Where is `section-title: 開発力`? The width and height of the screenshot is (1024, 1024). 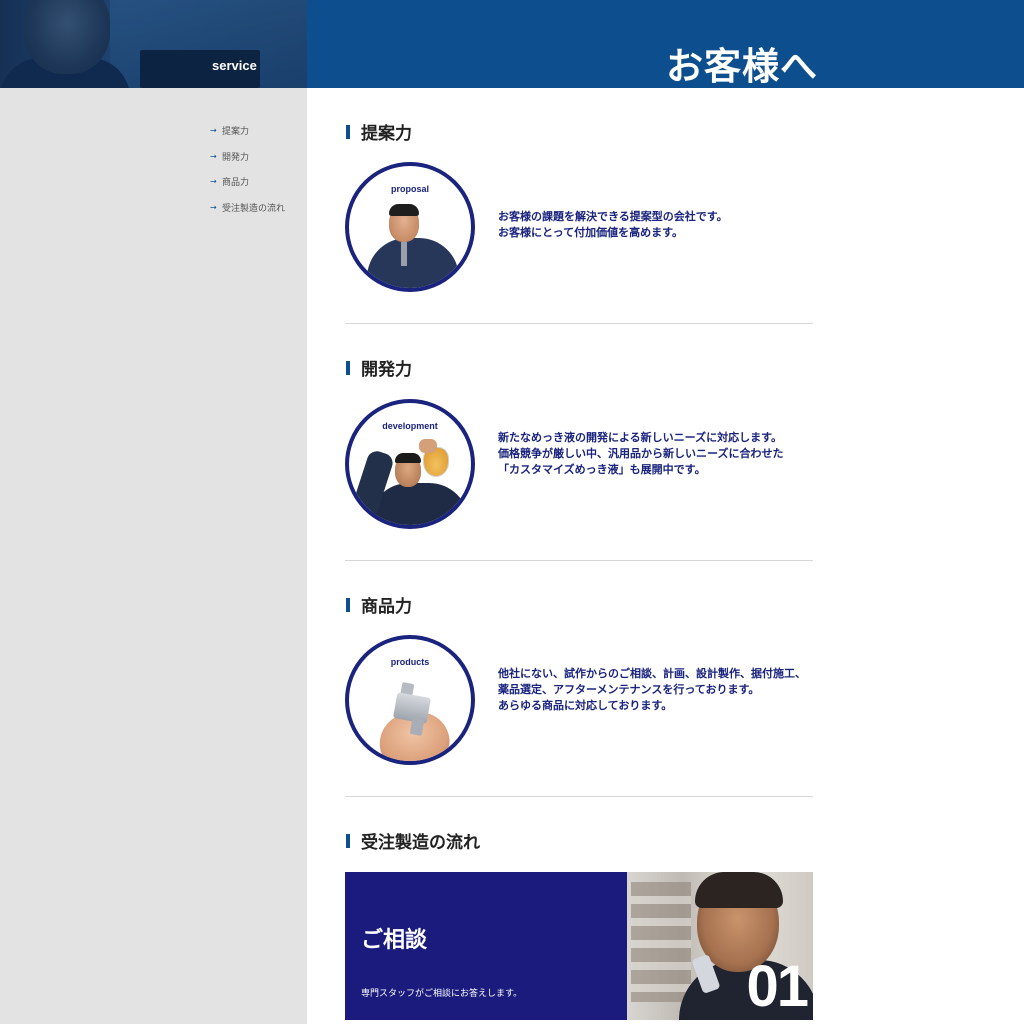
section-title: 開発力 is located at coordinates (386, 370).